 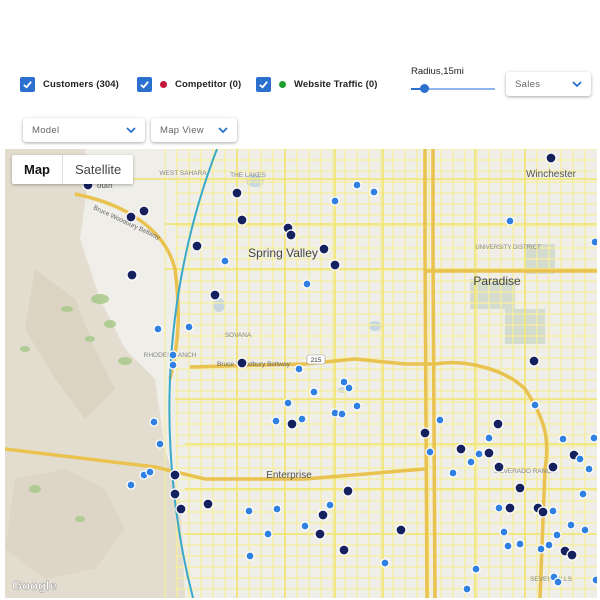 What do you see at coordinates (144, 84) in the screenshot?
I see `competitor-checkbox` at bounding box center [144, 84].